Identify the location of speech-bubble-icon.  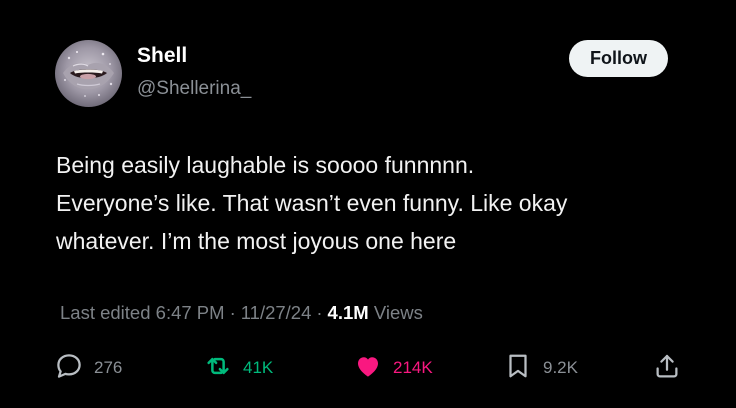
(69, 368).